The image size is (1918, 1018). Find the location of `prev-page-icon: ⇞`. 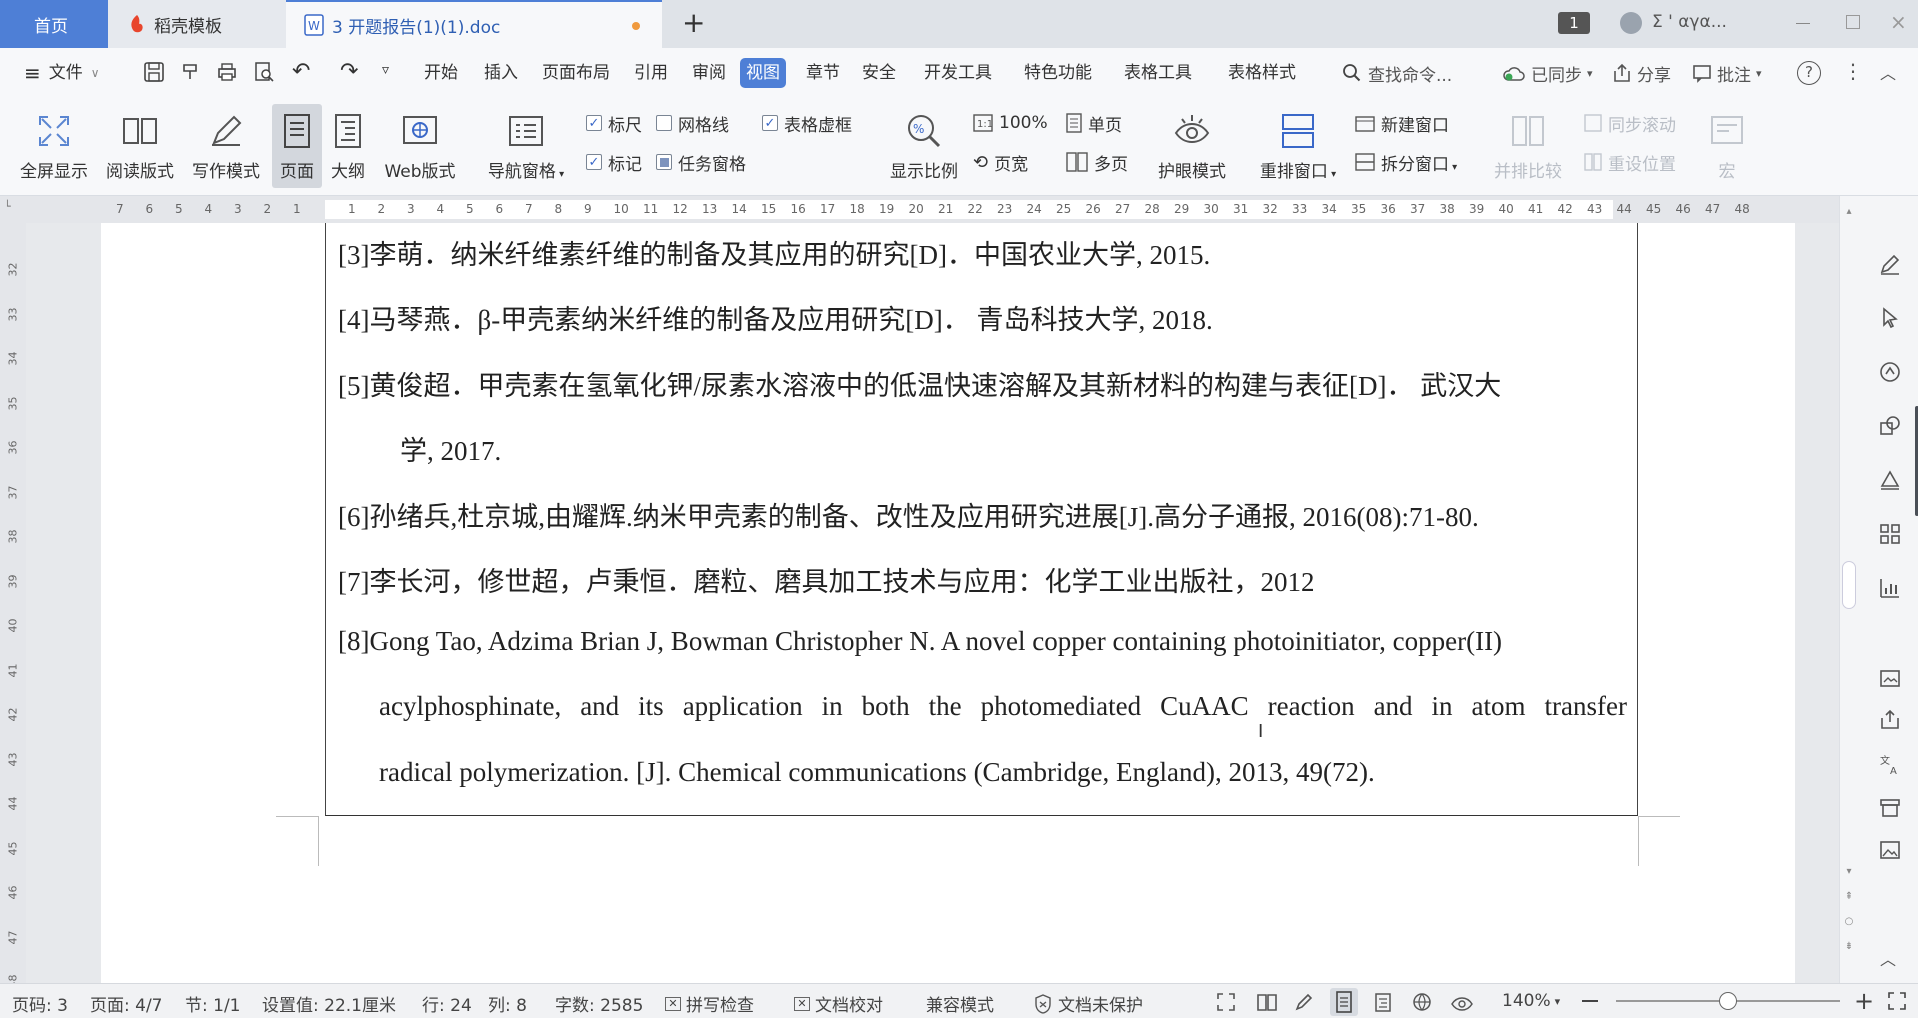

prev-page-icon: ⇞ is located at coordinates (1849, 896).